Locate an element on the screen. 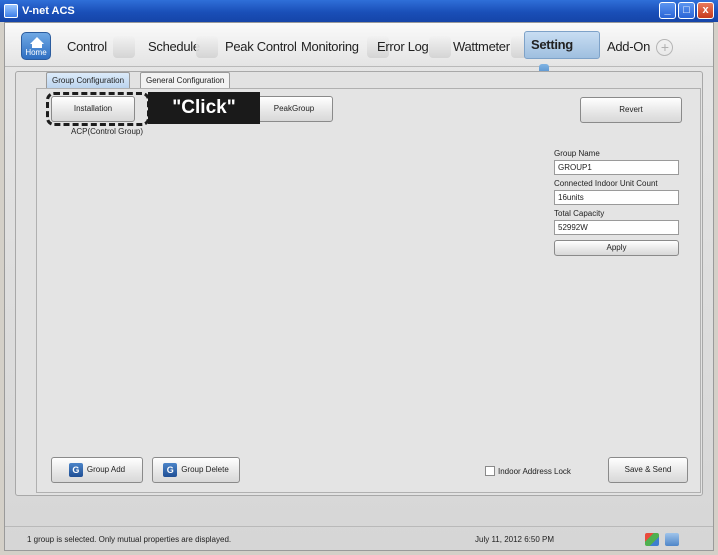 The height and width of the screenshot is (555, 718). close-button: x is located at coordinates (705, 10).